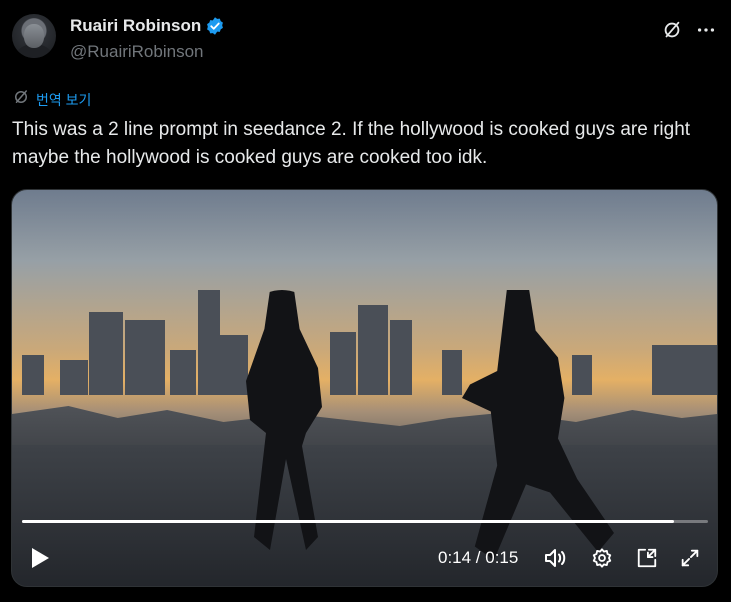 The width and height of the screenshot is (731, 602). Describe the element at coordinates (478, 557) in the screenshot. I see `video-time: 0:14 / 0:15` at that location.